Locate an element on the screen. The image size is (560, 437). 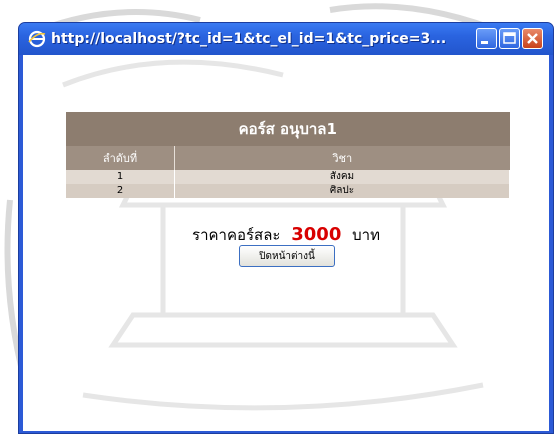
price-label: ราคาคอร์สละ is located at coordinates (236, 235).